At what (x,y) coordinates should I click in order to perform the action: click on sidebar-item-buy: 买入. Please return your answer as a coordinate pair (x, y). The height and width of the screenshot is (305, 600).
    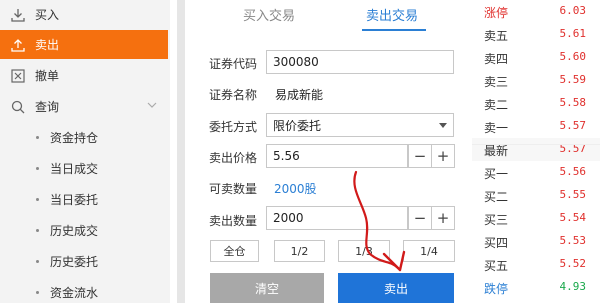
    Looking at the image, I should click on (84, 14).